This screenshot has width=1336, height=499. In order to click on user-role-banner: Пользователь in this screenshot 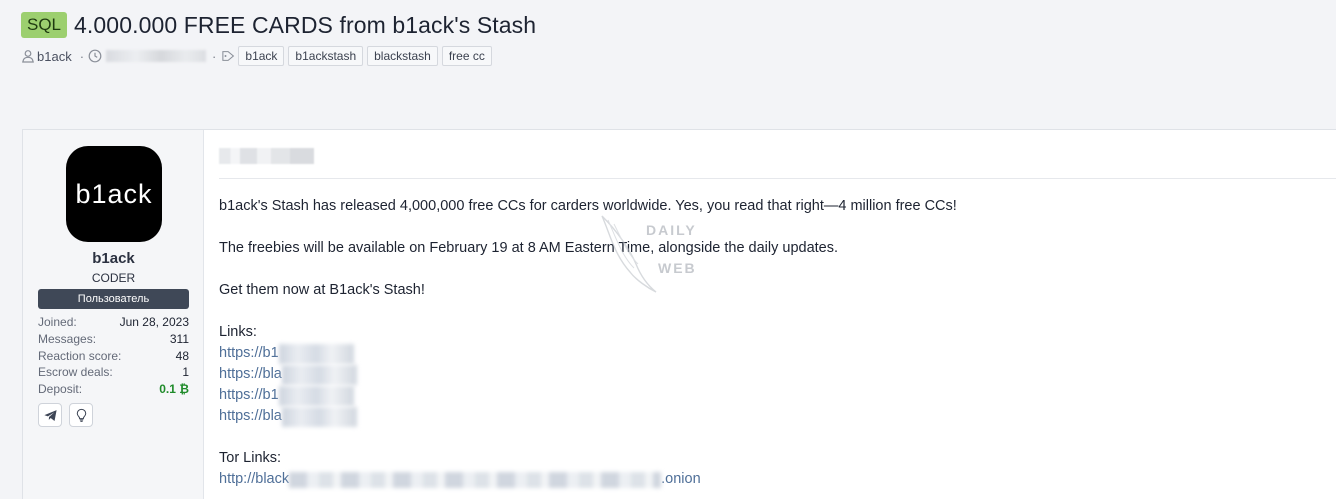, I will do `click(113, 299)`.